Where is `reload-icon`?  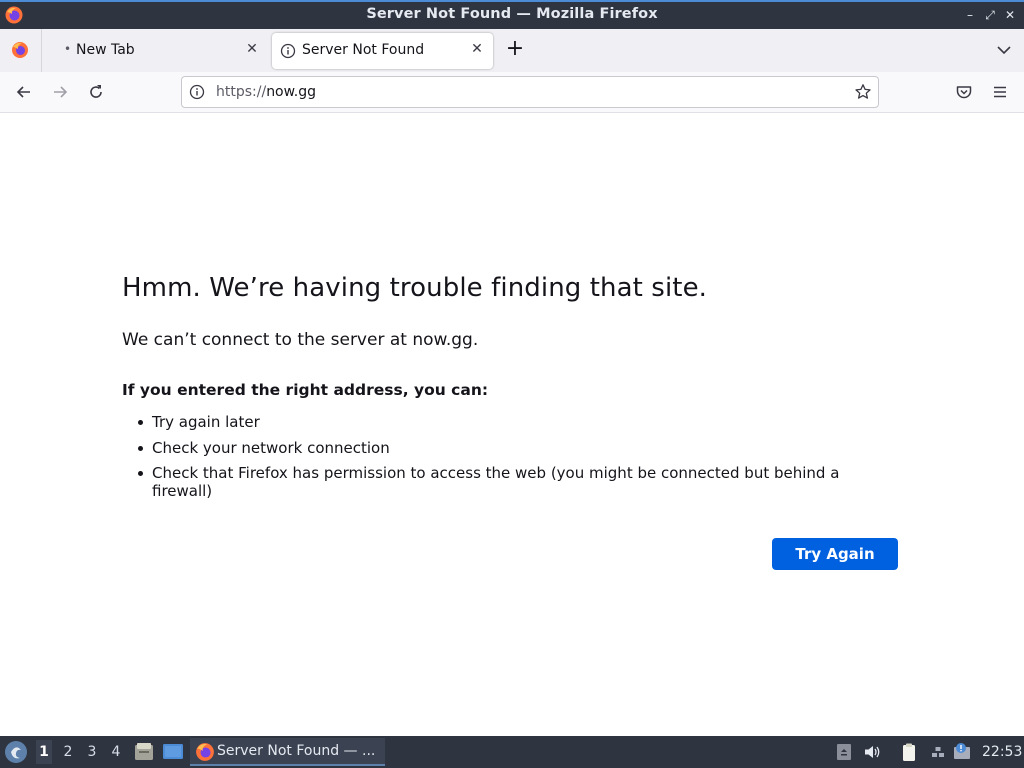 reload-icon is located at coordinates (96, 92).